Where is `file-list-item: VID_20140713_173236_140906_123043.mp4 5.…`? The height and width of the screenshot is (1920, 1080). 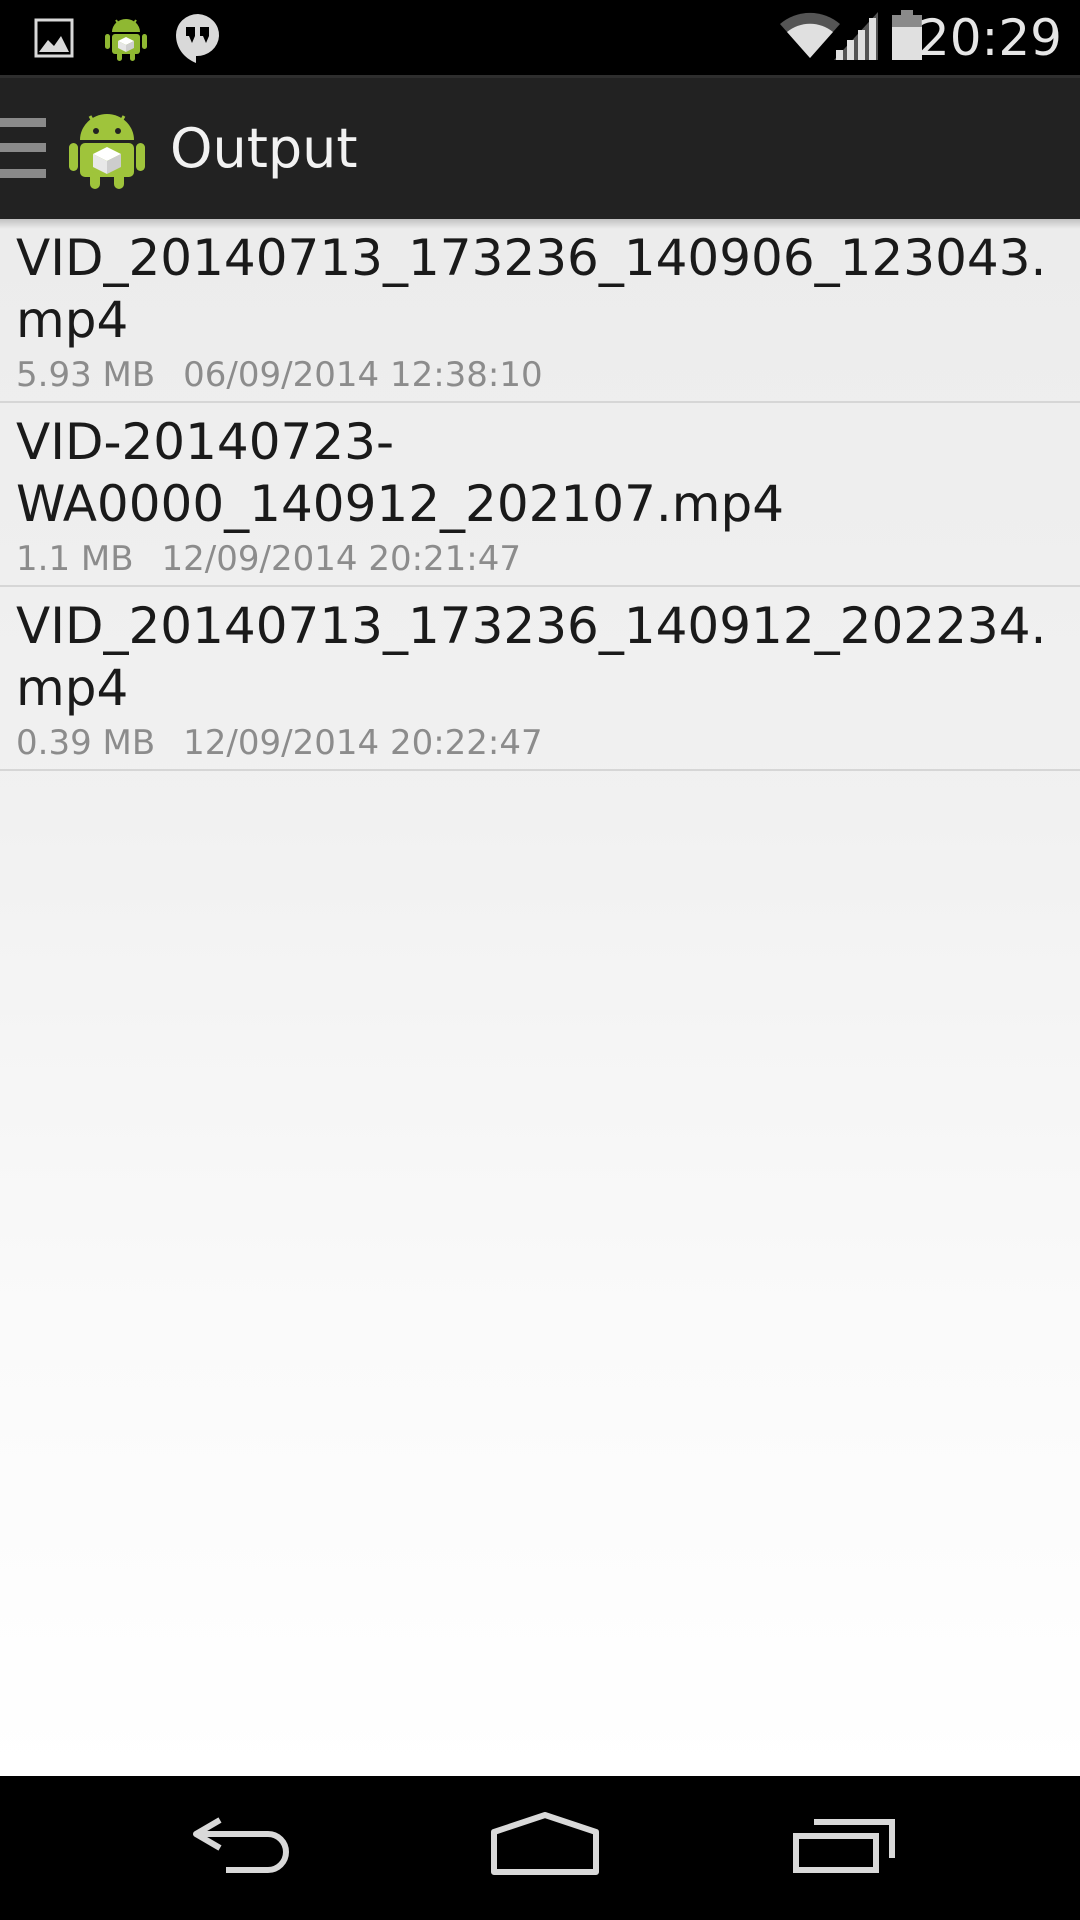
file-list-item: VID_20140713_173236_140906_123043.mp4 5.… is located at coordinates (540, 311).